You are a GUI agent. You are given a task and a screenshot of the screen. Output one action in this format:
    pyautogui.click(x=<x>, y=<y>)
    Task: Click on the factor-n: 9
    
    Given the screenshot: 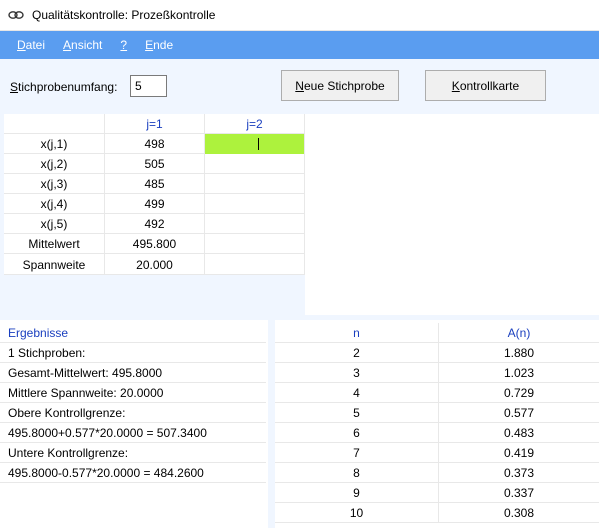 What is the action you would take?
    pyautogui.click(x=357, y=493)
    